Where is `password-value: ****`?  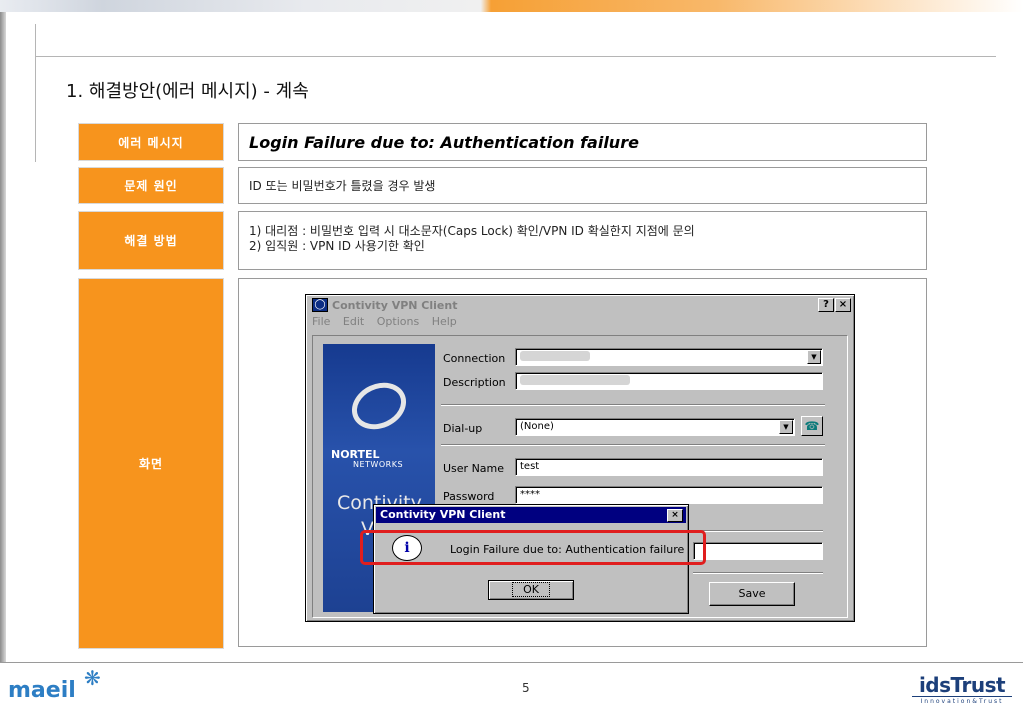 password-value: **** is located at coordinates (530, 494).